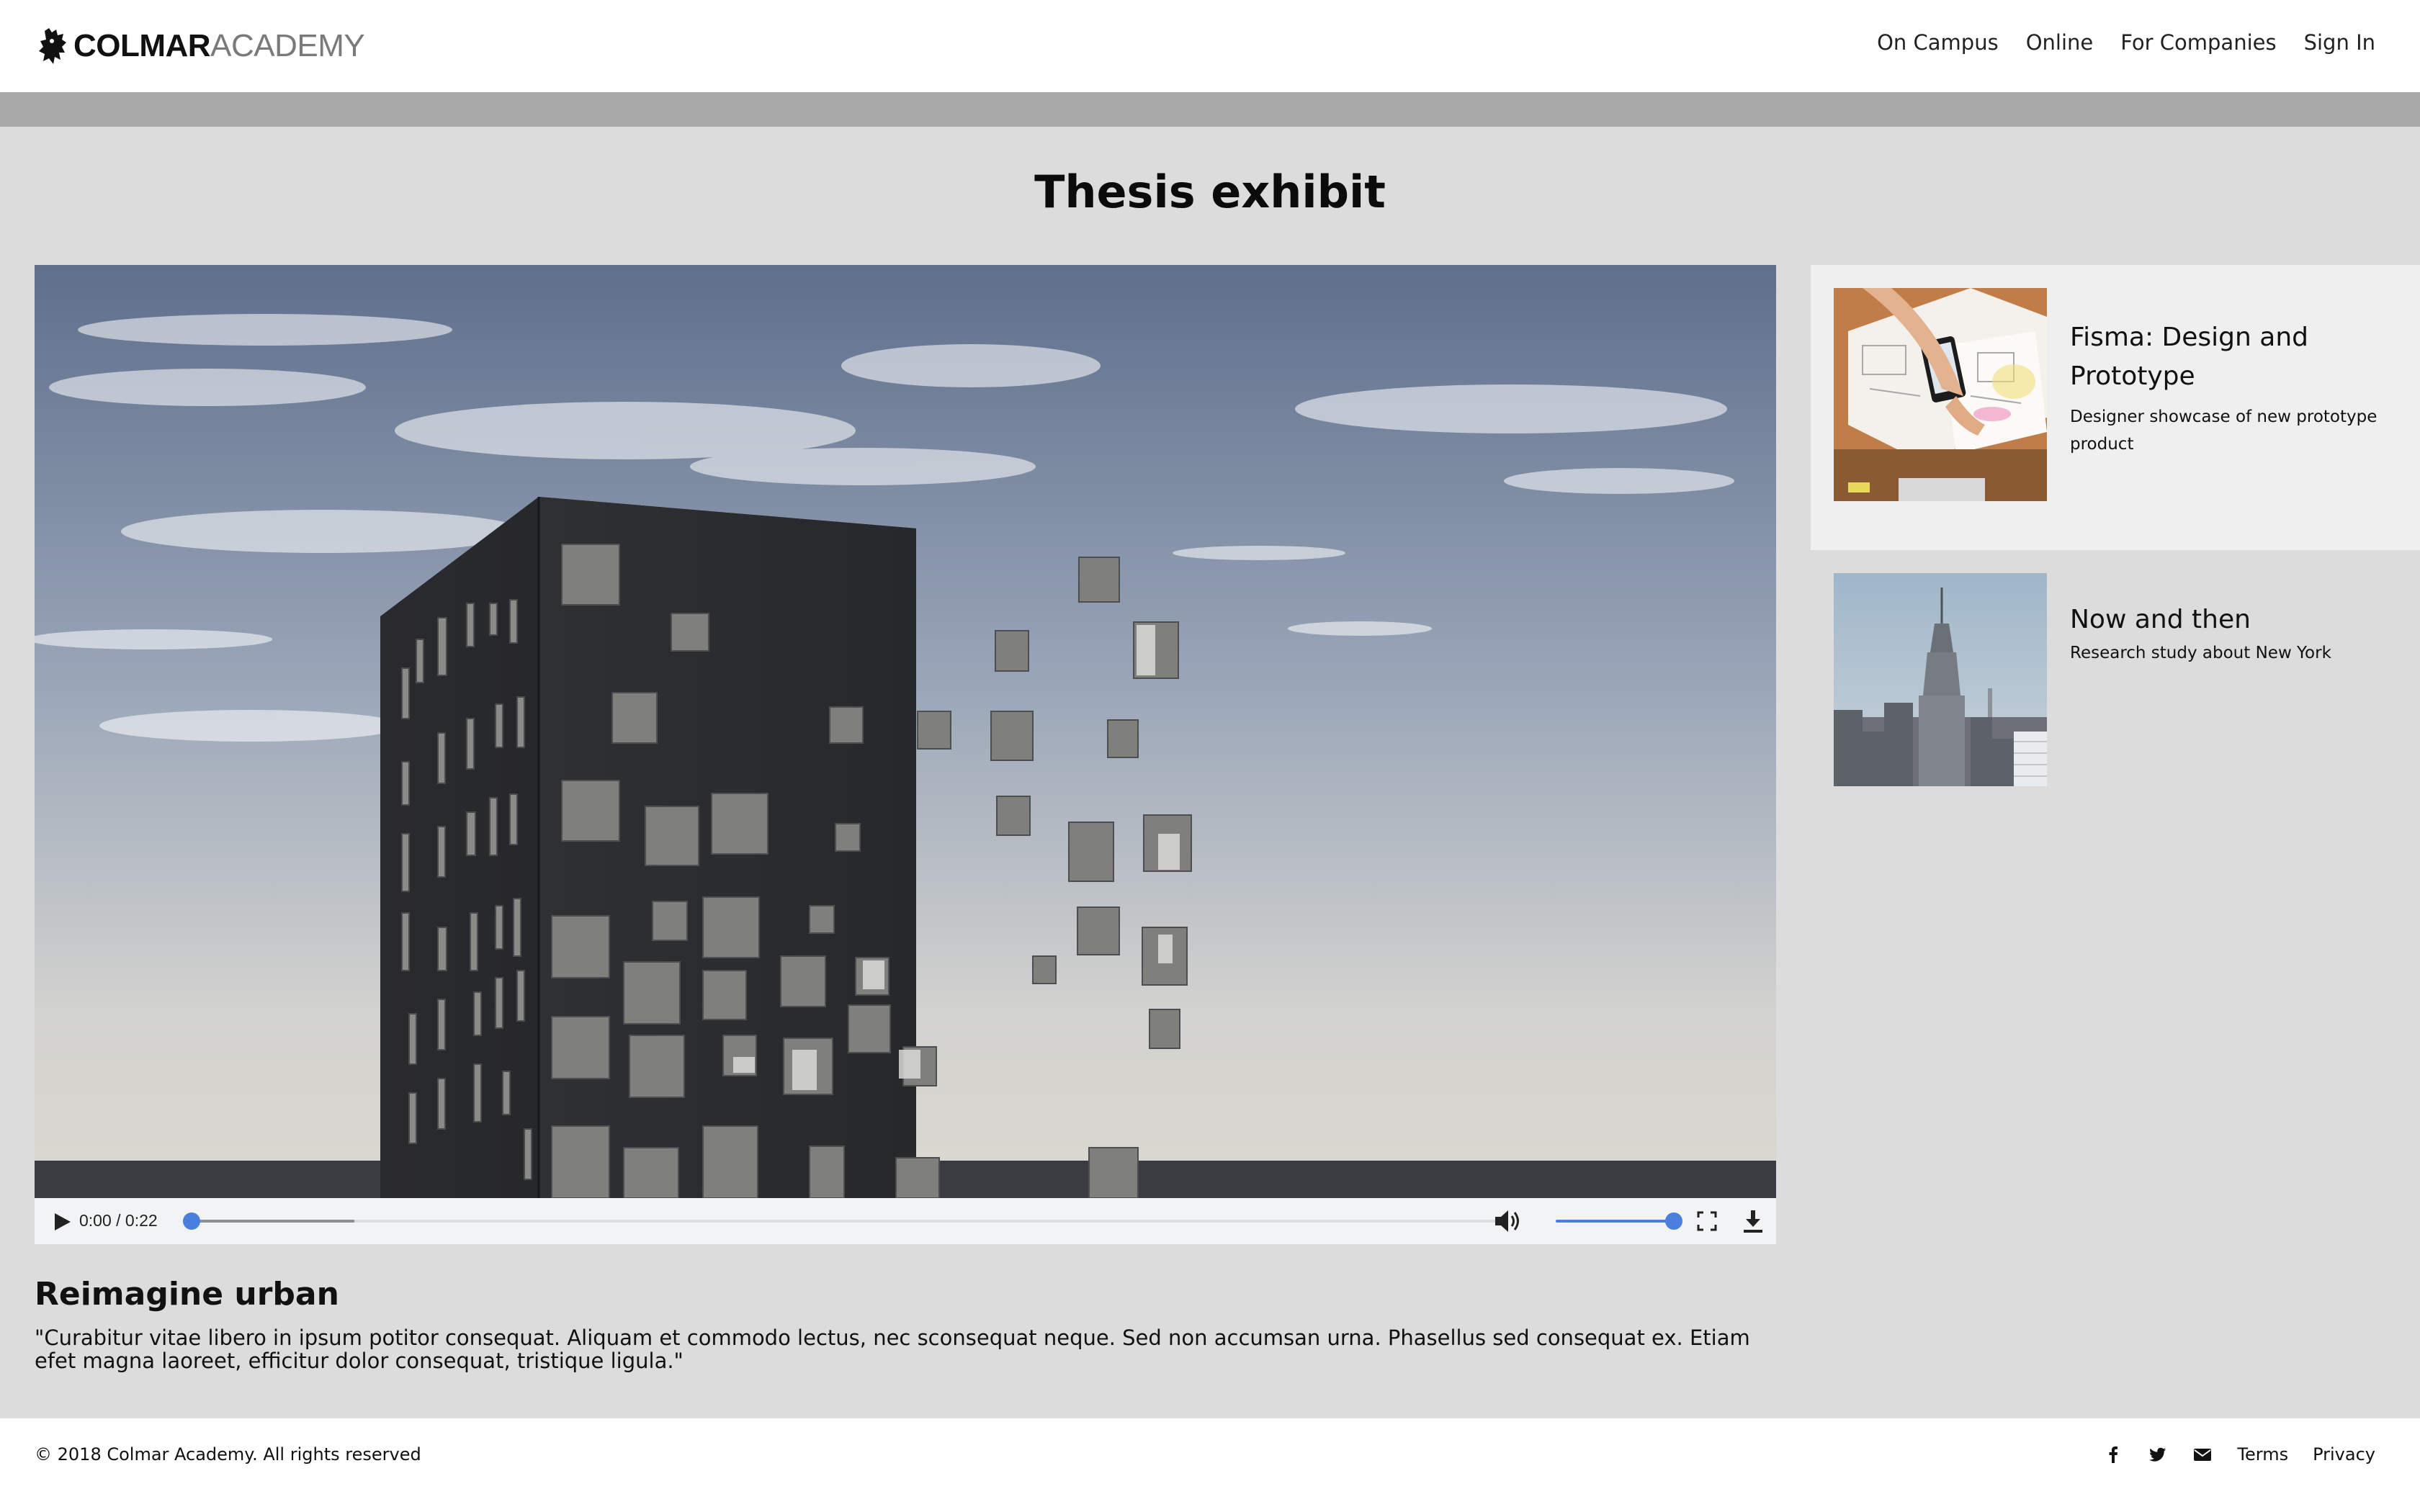  Describe the element at coordinates (2113, 1454) in the screenshot. I see `facebook-icon` at that location.